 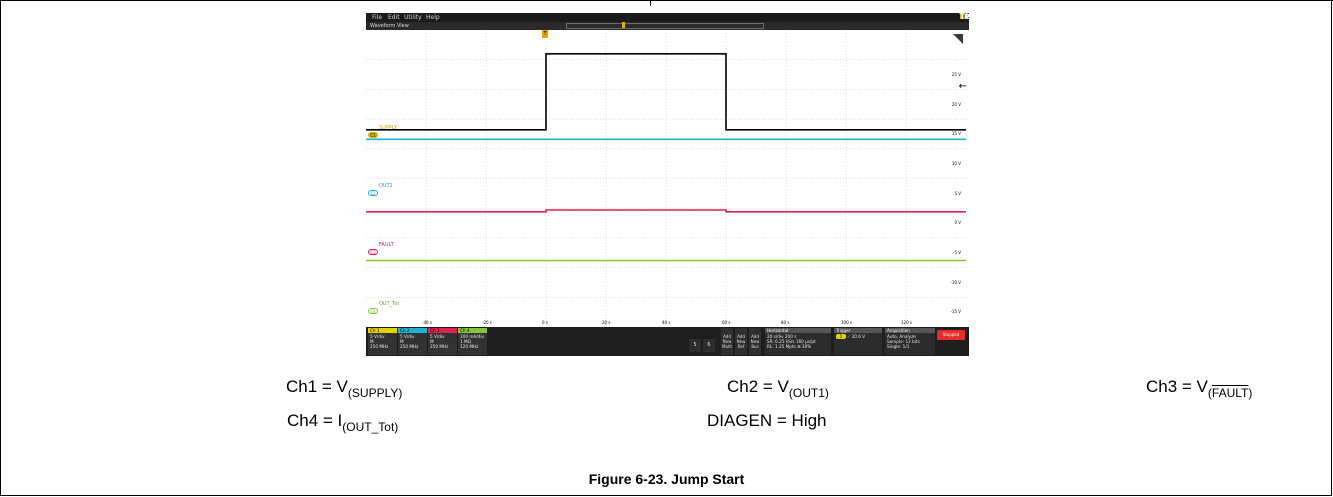 What do you see at coordinates (956, 104) in the screenshot?
I see `y-tick-label: 20 V` at bounding box center [956, 104].